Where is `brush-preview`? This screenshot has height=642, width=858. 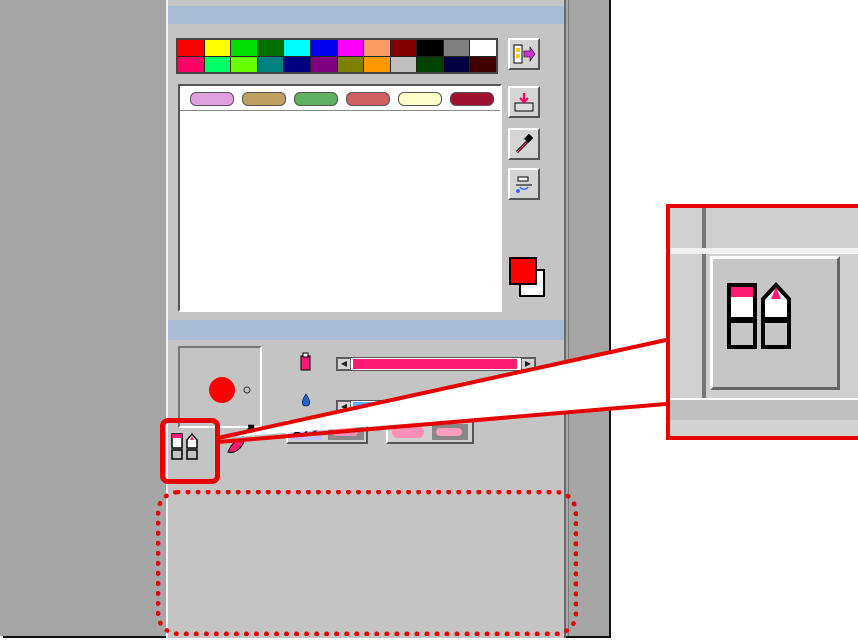
brush-preview is located at coordinates (220, 387).